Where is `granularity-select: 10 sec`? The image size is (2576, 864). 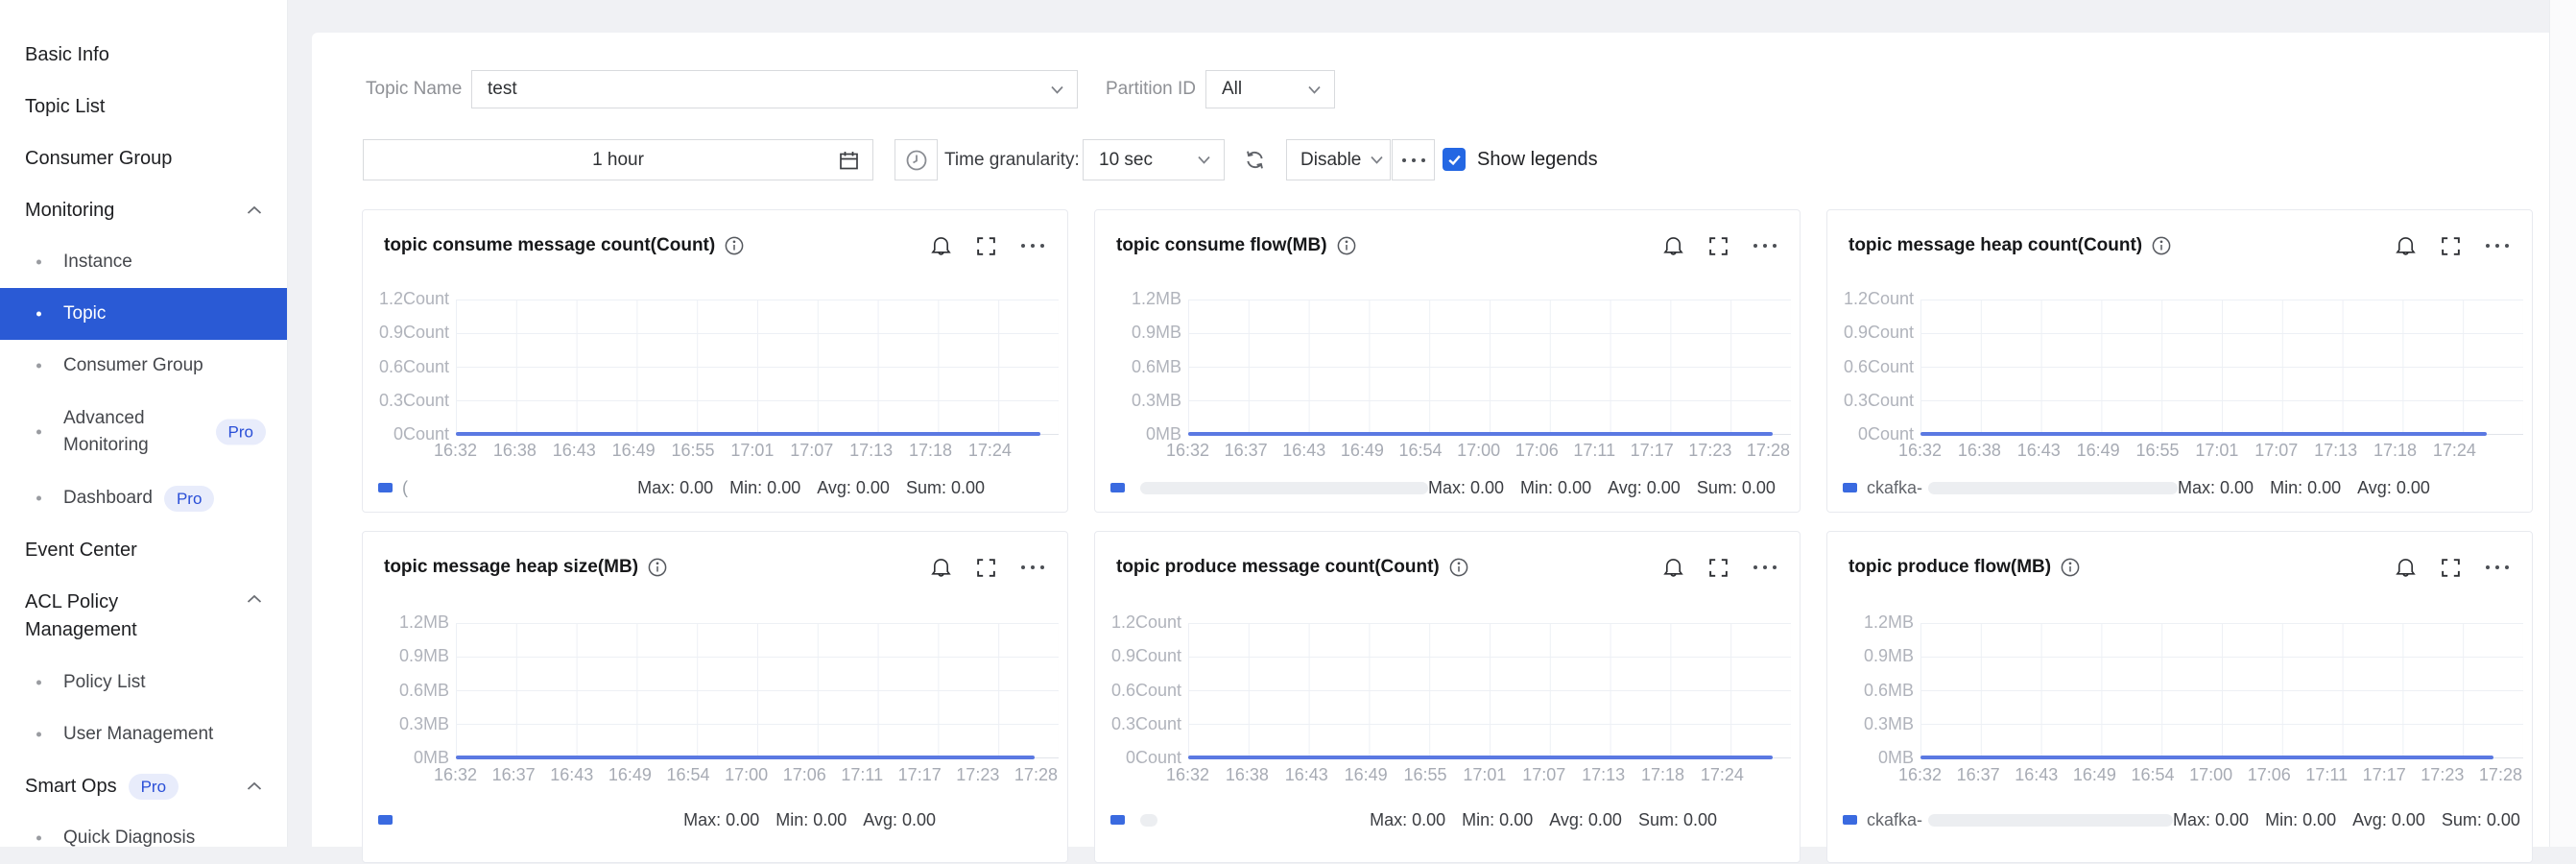 granularity-select: 10 sec is located at coordinates (1154, 159).